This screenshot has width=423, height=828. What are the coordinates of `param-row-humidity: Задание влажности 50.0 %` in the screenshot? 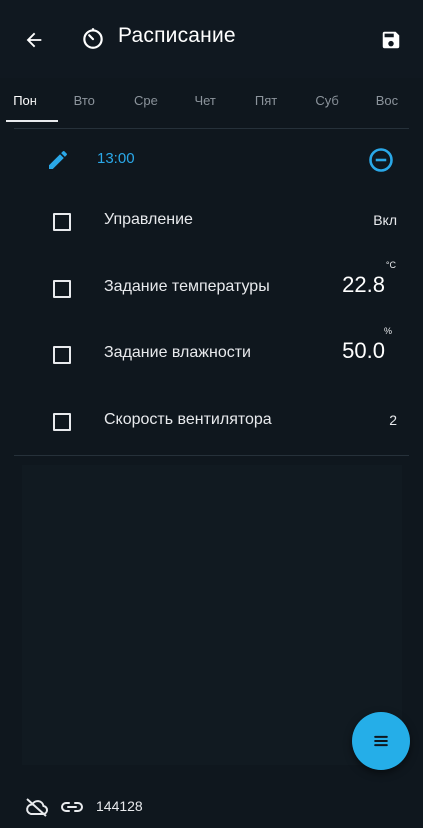 It's located at (211, 350).